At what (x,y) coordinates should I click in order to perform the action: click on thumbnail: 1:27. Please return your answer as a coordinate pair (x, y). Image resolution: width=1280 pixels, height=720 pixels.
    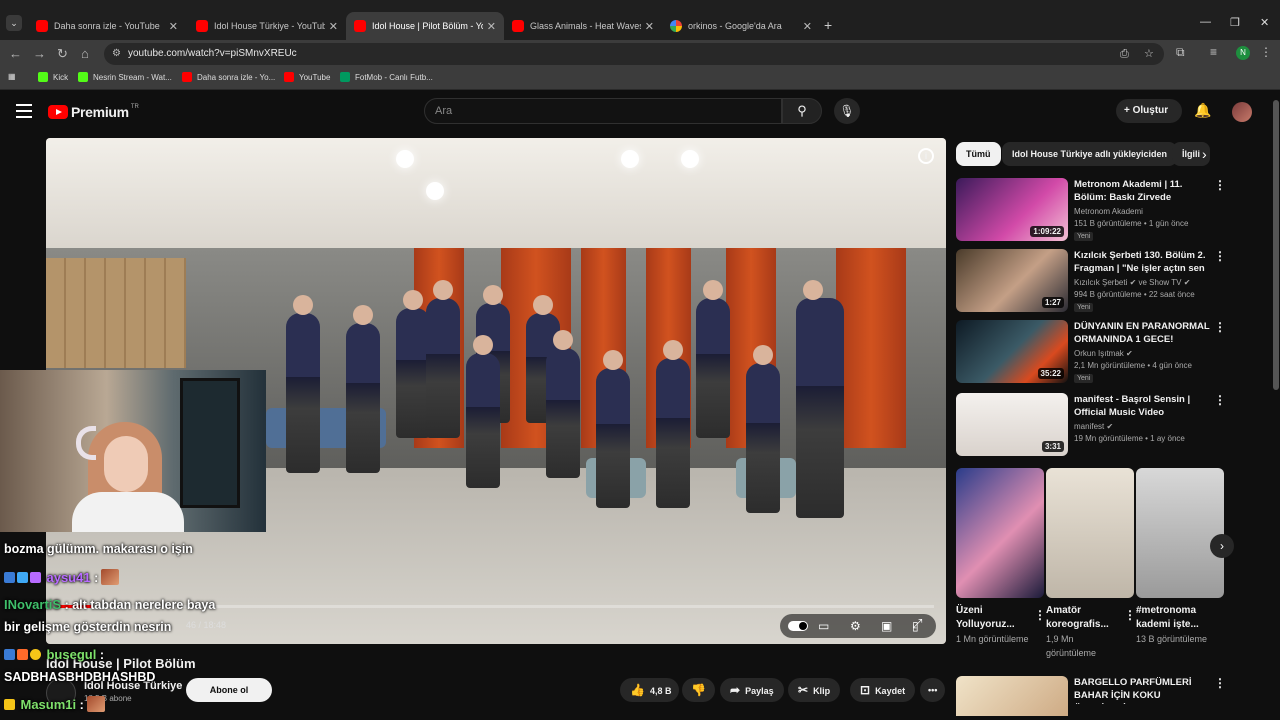
    Looking at the image, I should click on (1012, 280).